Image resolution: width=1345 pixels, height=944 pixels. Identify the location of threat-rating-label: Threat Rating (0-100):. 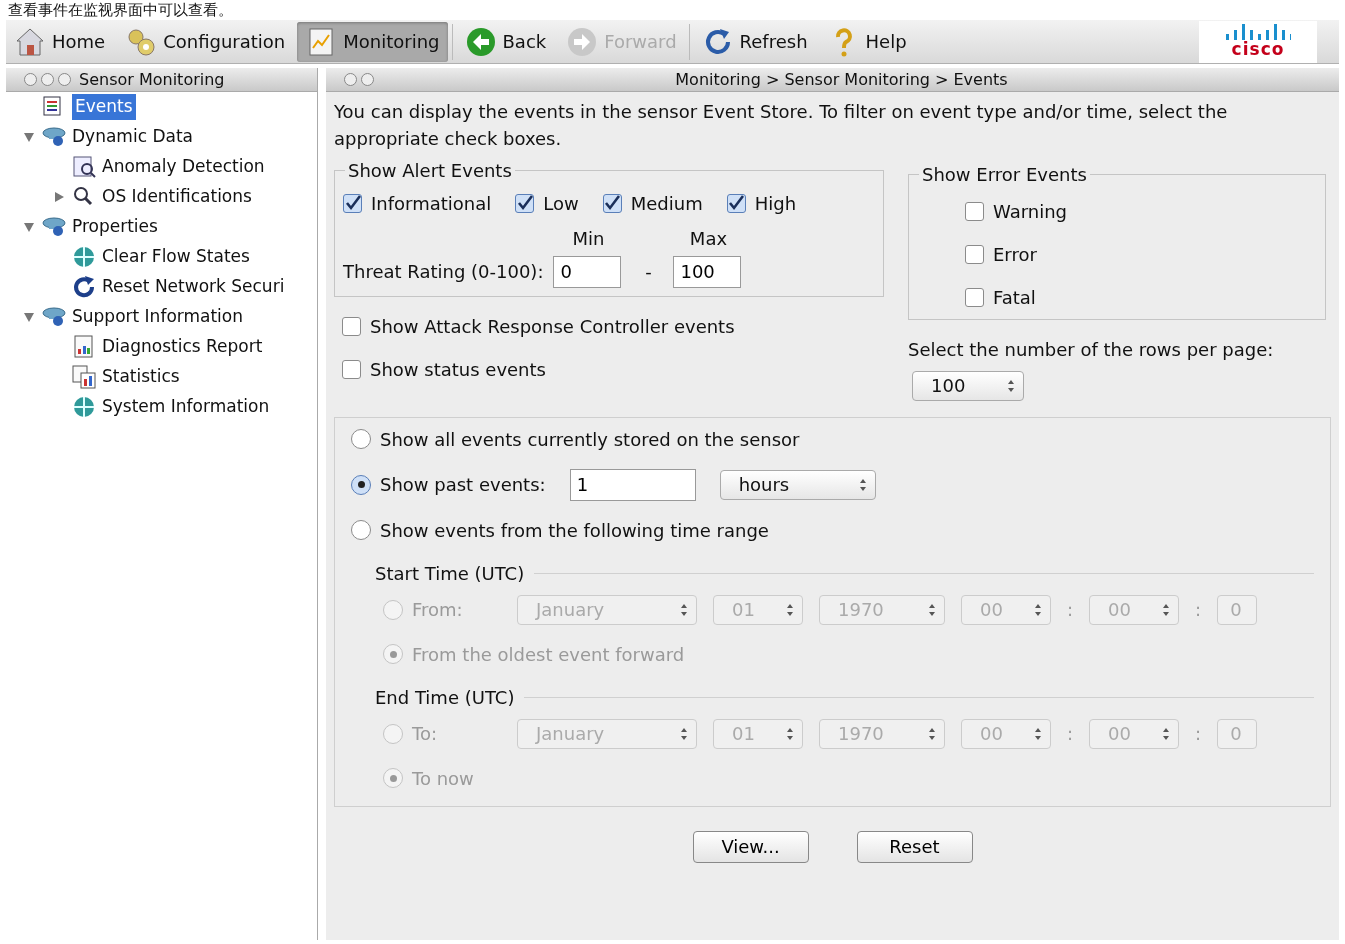
(443, 272).